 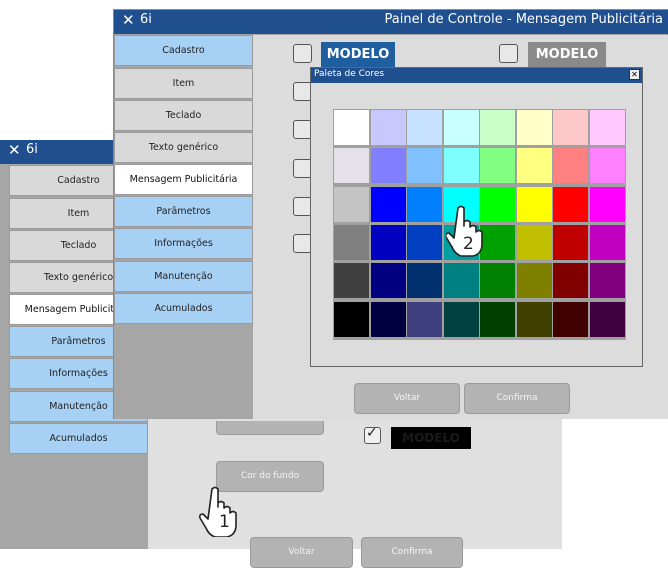 I want to click on preview-checkbox: ✓, so click(x=372, y=434).